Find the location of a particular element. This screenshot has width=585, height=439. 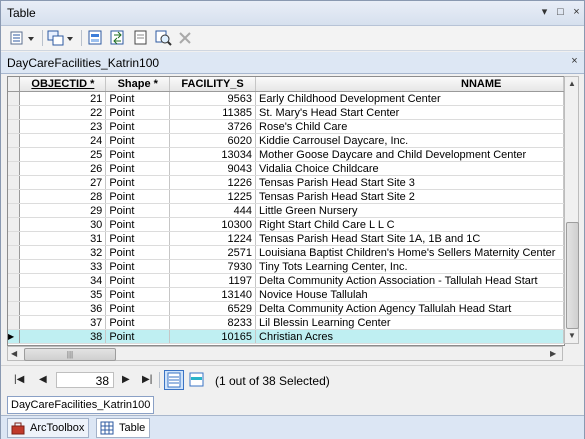

cell-objectid: 35 is located at coordinates (63, 294).